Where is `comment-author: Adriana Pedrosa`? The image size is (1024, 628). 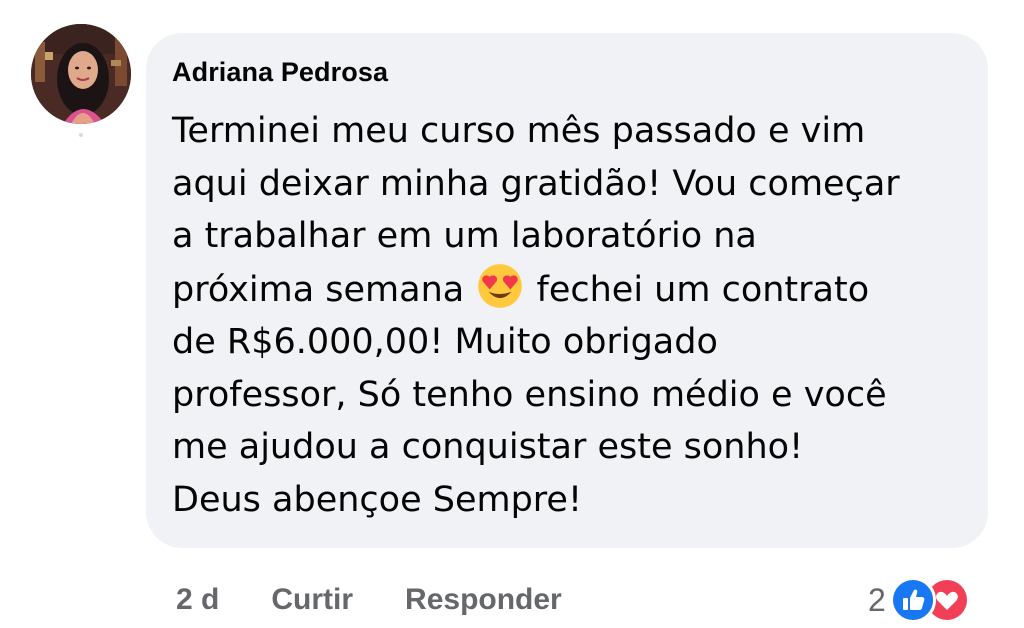
comment-author: Adriana Pedrosa is located at coordinates (580, 72).